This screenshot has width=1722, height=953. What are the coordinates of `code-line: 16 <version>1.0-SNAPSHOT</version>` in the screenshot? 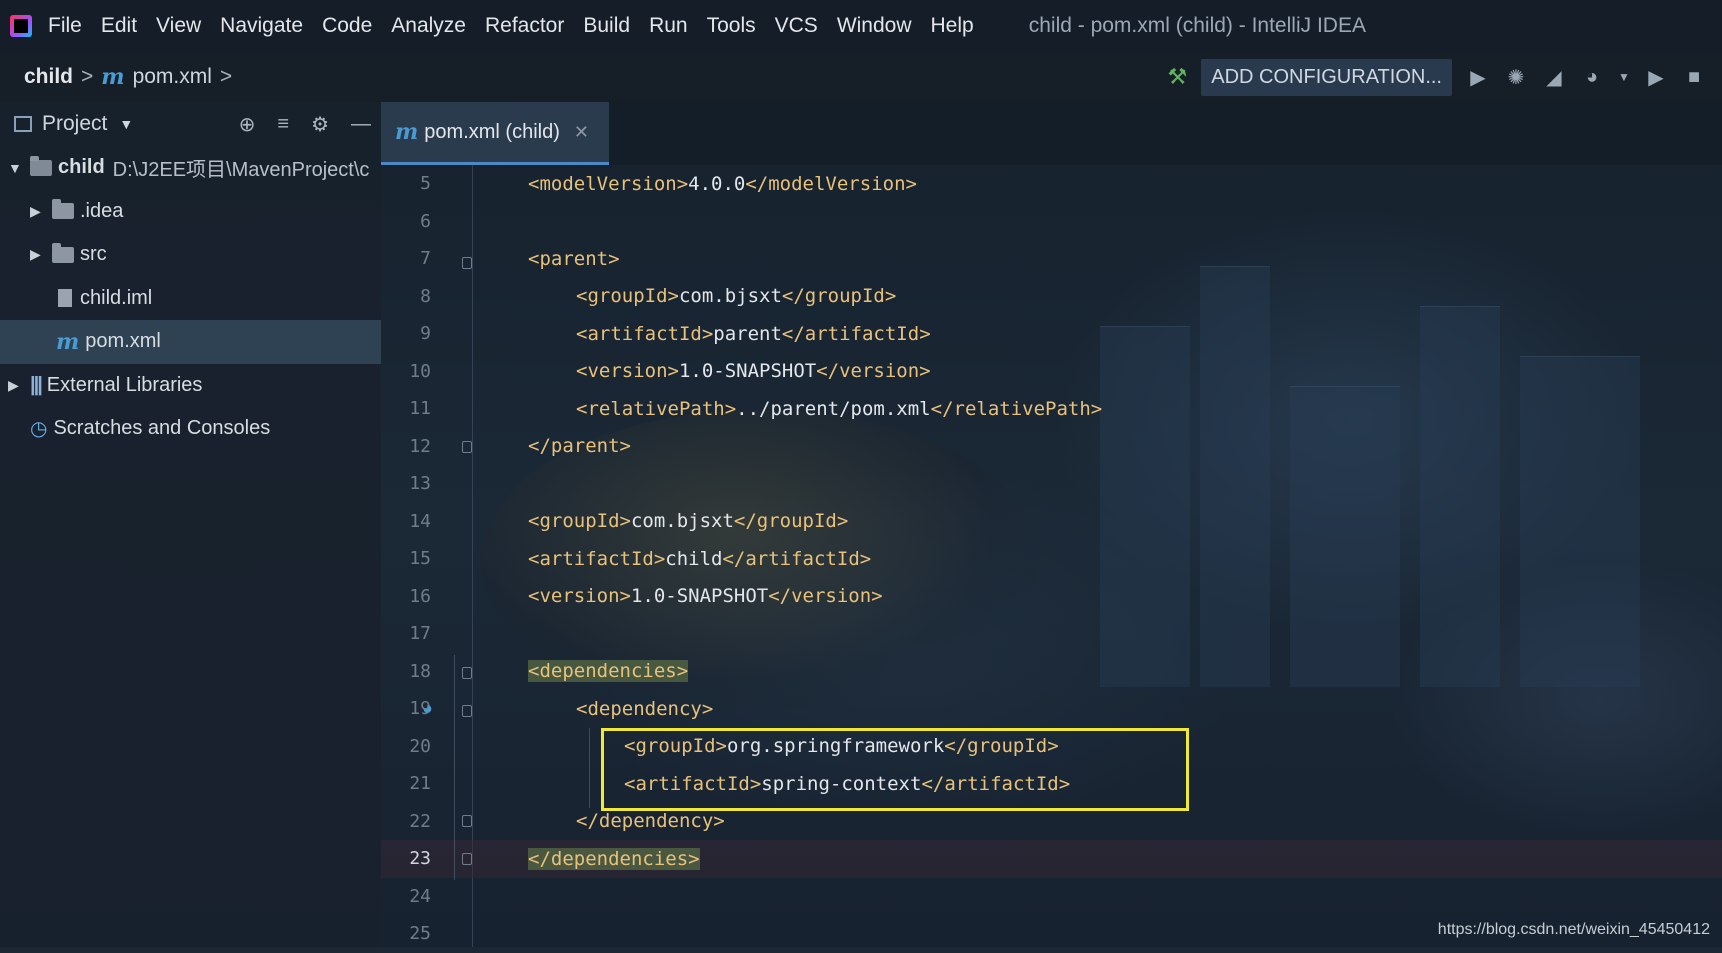 It's located at (1051, 597).